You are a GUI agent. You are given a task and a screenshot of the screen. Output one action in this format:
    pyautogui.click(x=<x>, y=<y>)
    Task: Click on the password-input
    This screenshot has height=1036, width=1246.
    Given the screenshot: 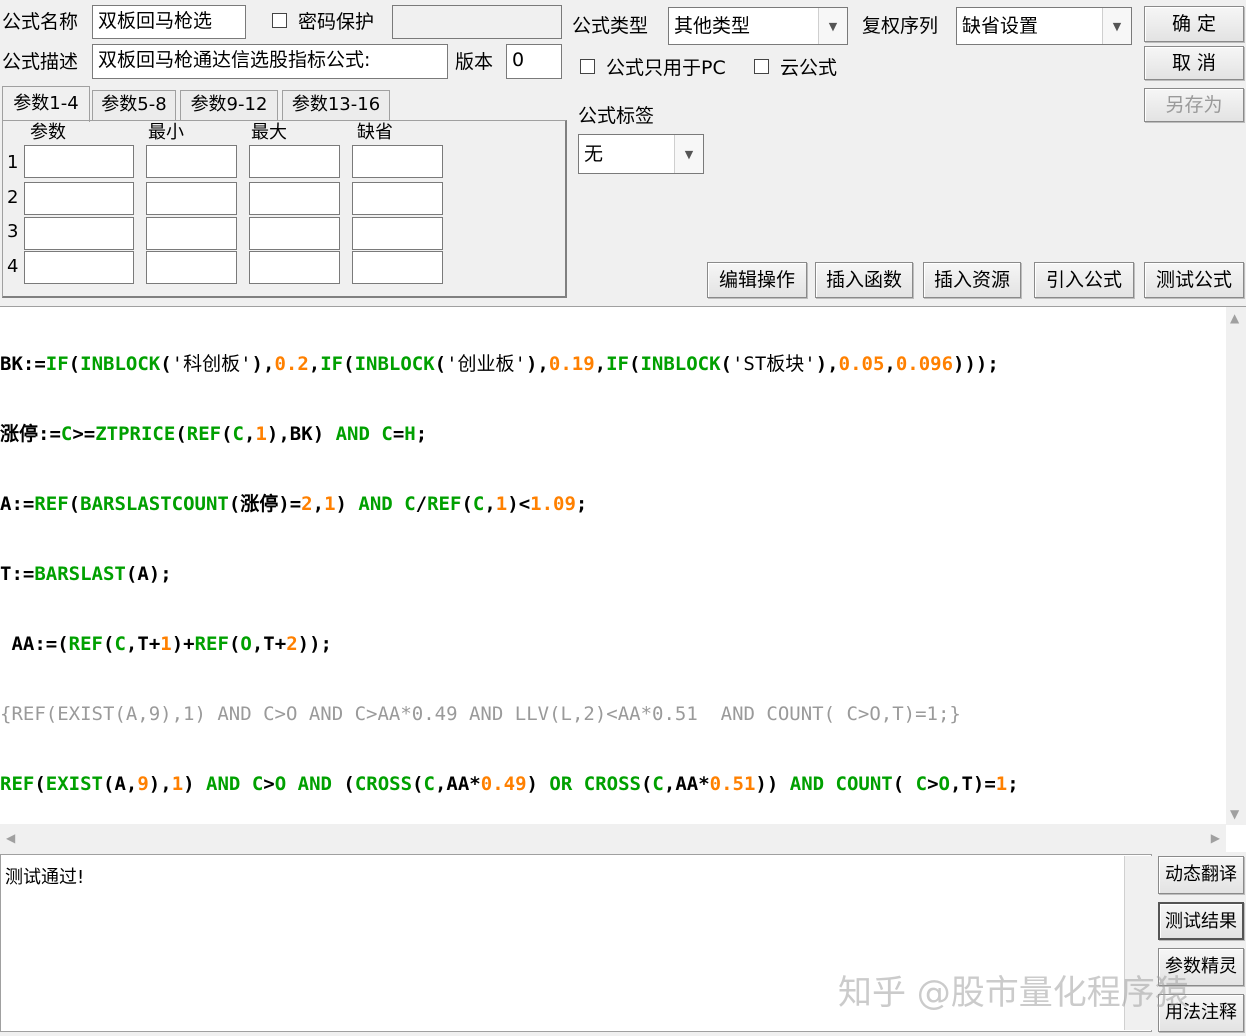 What is the action you would take?
    pyautogui.click(x=477, y=22)
    